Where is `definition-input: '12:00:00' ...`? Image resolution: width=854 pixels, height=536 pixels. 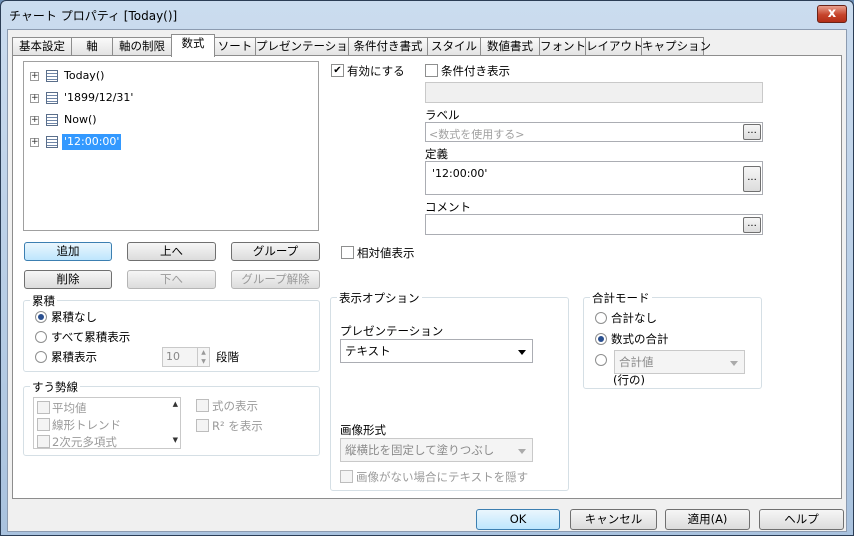 definition-input: '12:00:00' ... is located at coordinates (594, 178).